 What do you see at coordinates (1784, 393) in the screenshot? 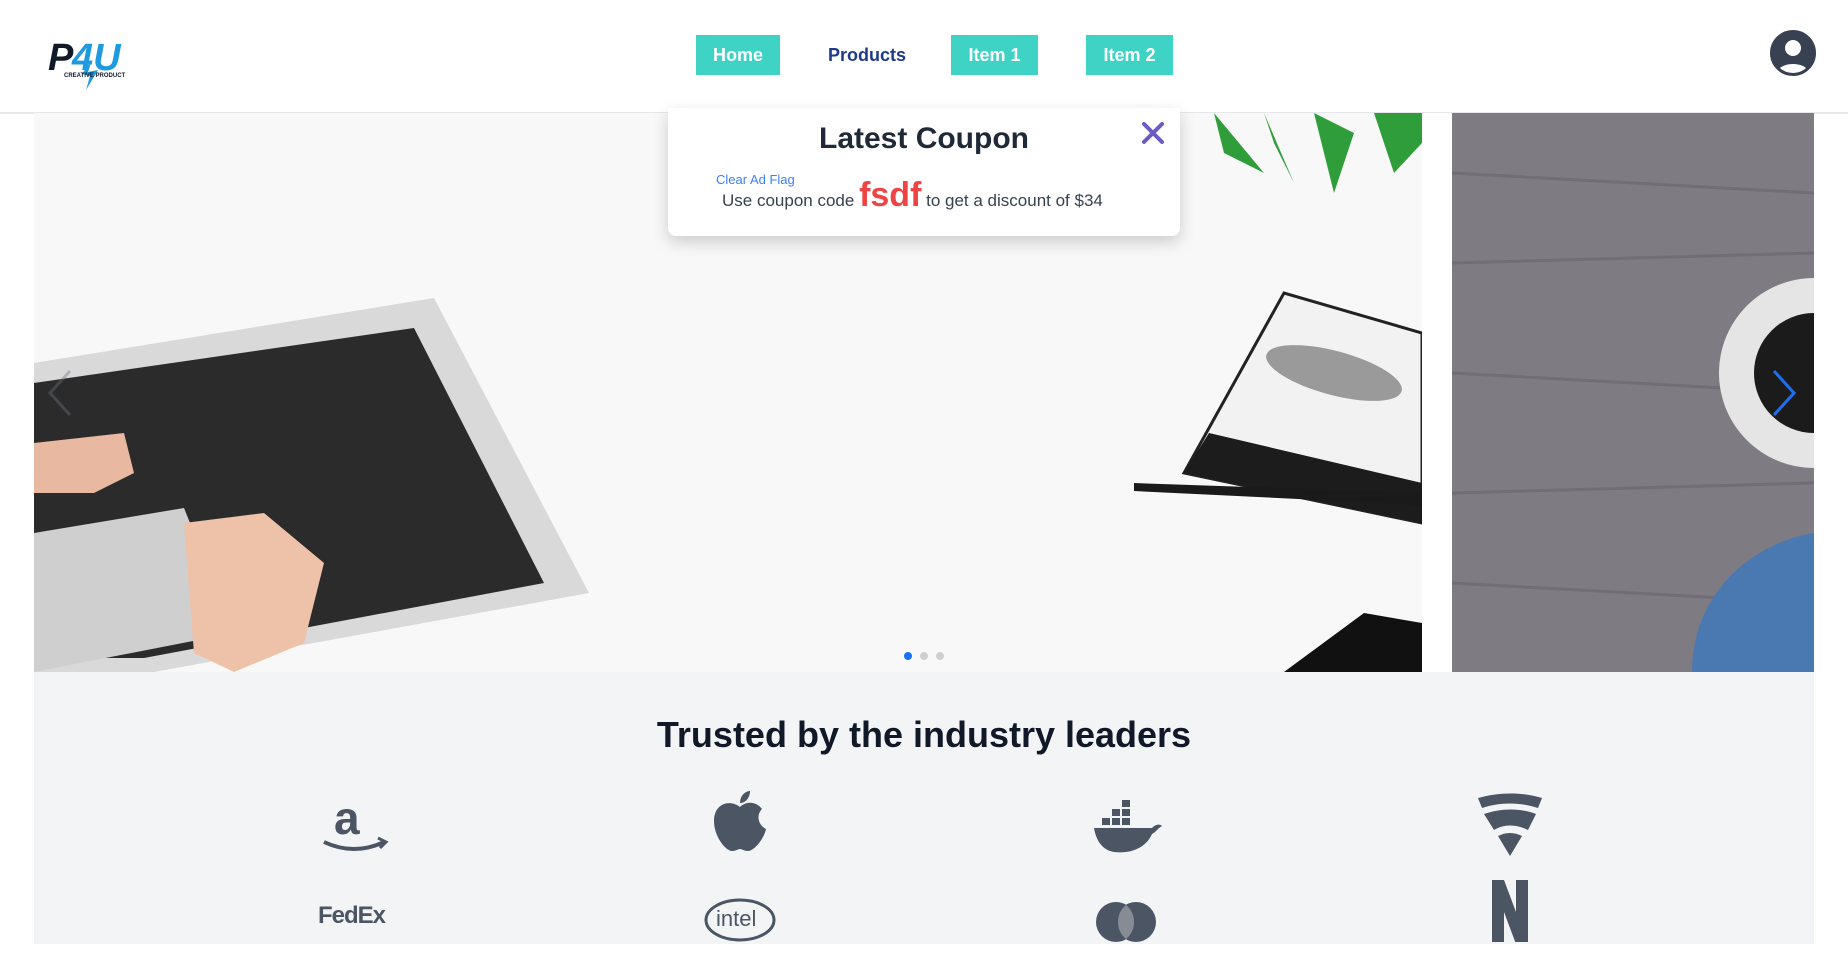
I see `carousel-next-arrow` at bounding box center [1784, 393].